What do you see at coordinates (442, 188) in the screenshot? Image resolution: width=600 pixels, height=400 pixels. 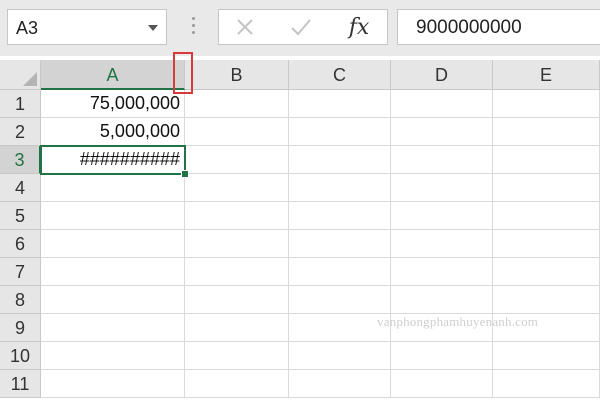 I see `cell-d4` at bounding box center [442, 188].